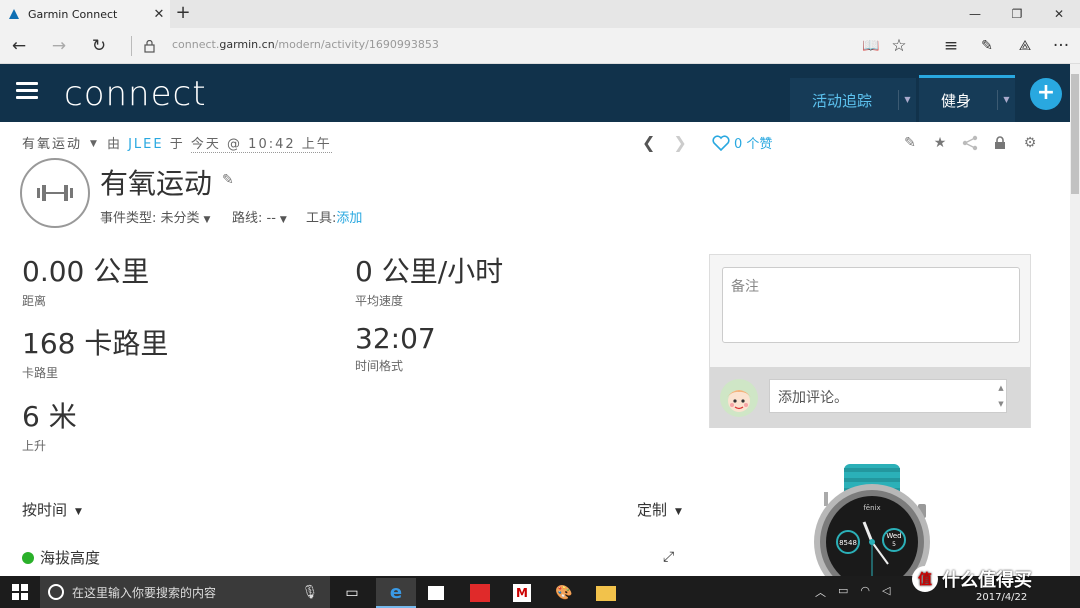 This screenshot has height=608, width=1080. Describe the element at coordinates (99, 46) in the screenshot. I see `refresh-icon: ↻` at that location.